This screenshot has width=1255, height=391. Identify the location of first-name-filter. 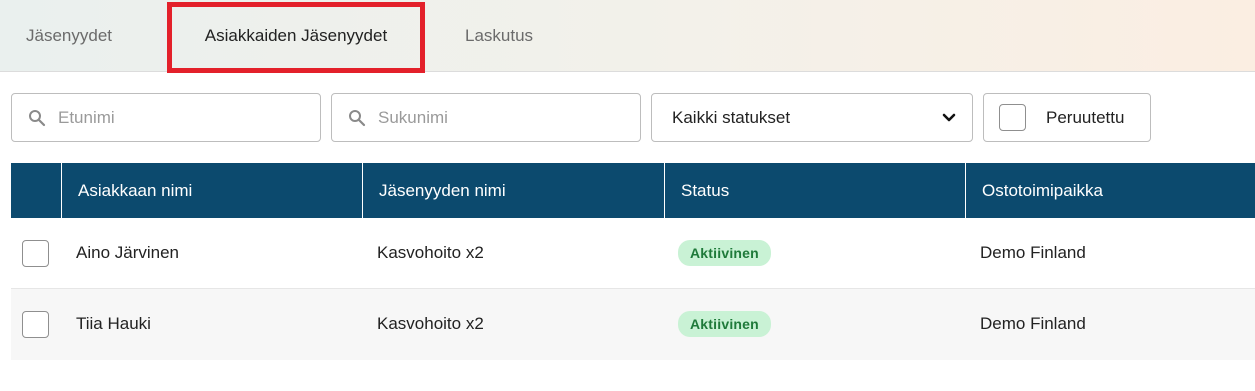
(166, 117).